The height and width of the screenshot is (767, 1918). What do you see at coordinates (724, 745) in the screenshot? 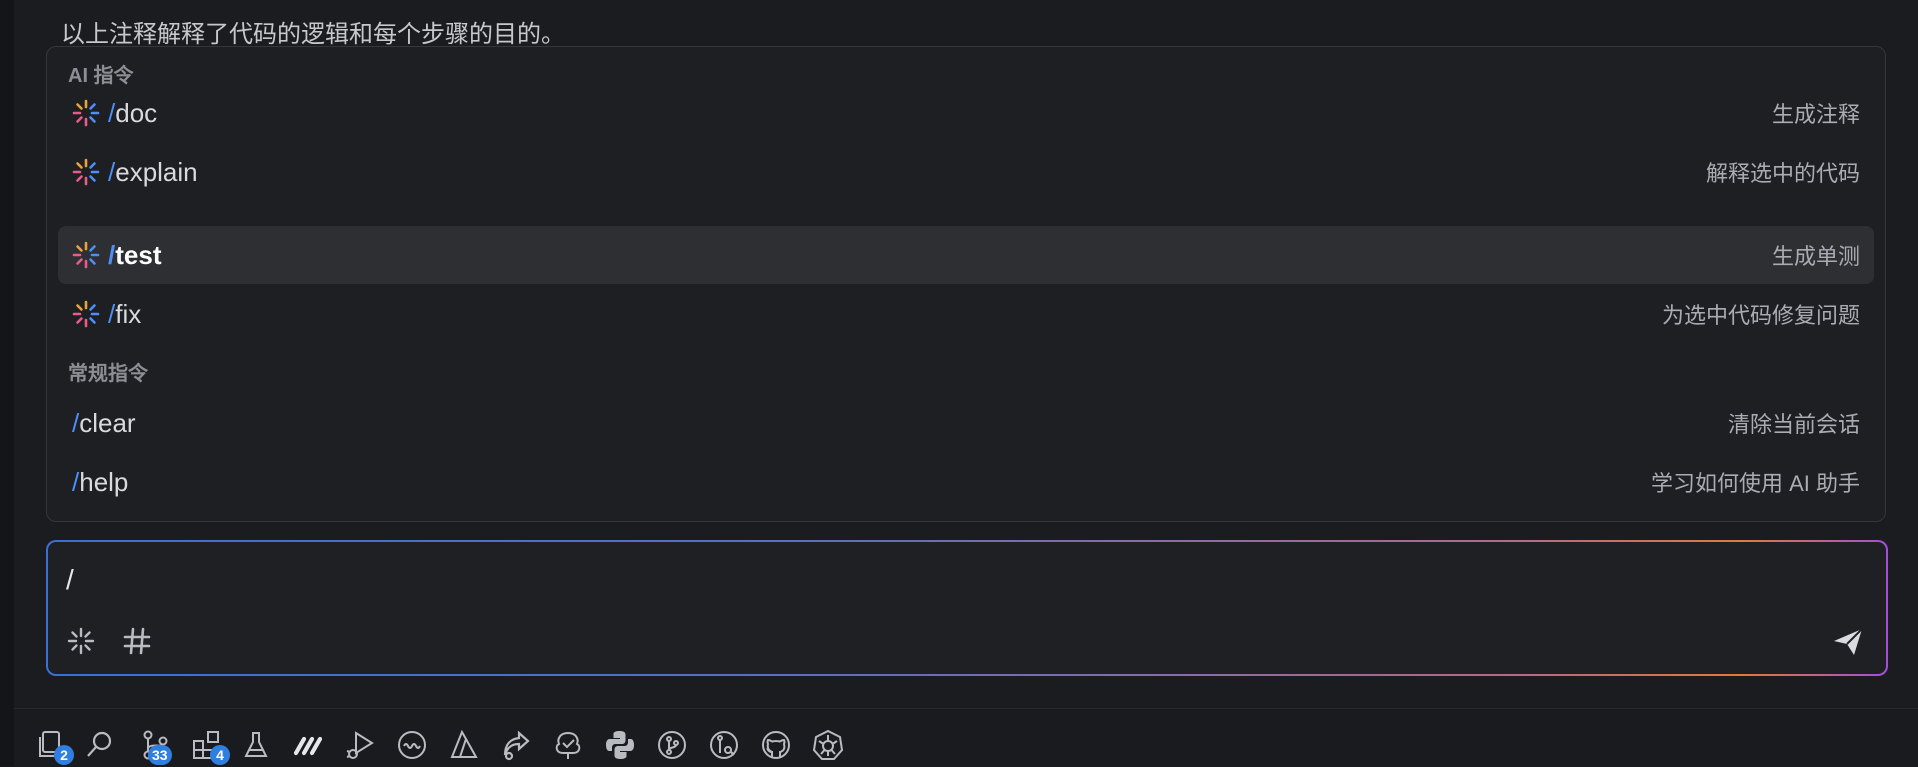
I see `git-lens-icon` at bounding box center [724, 745].